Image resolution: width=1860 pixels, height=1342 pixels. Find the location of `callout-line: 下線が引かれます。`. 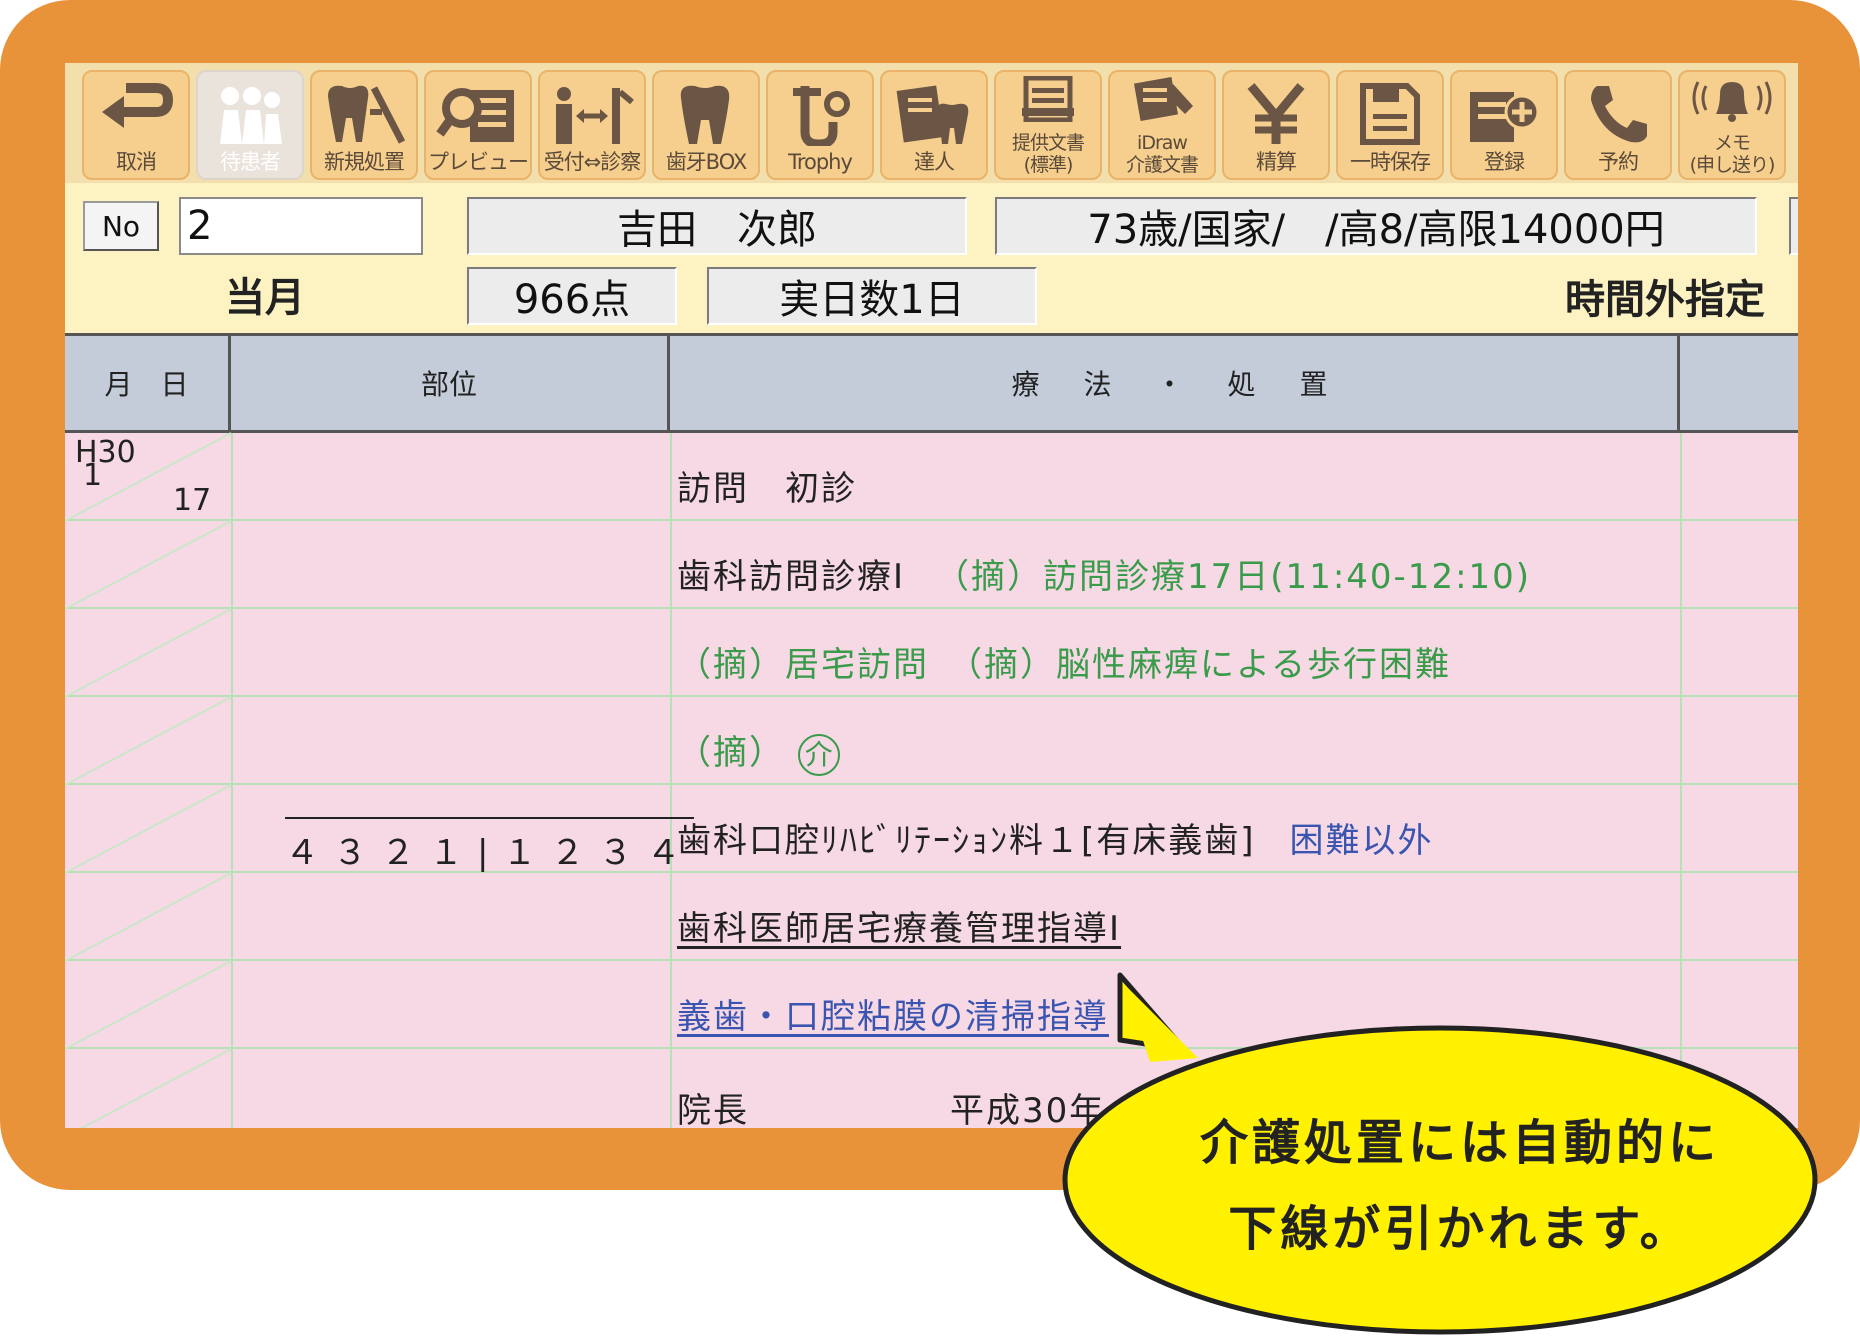

callout-line: 下線が引かれます。 is located at coordinates (1460, 1229).